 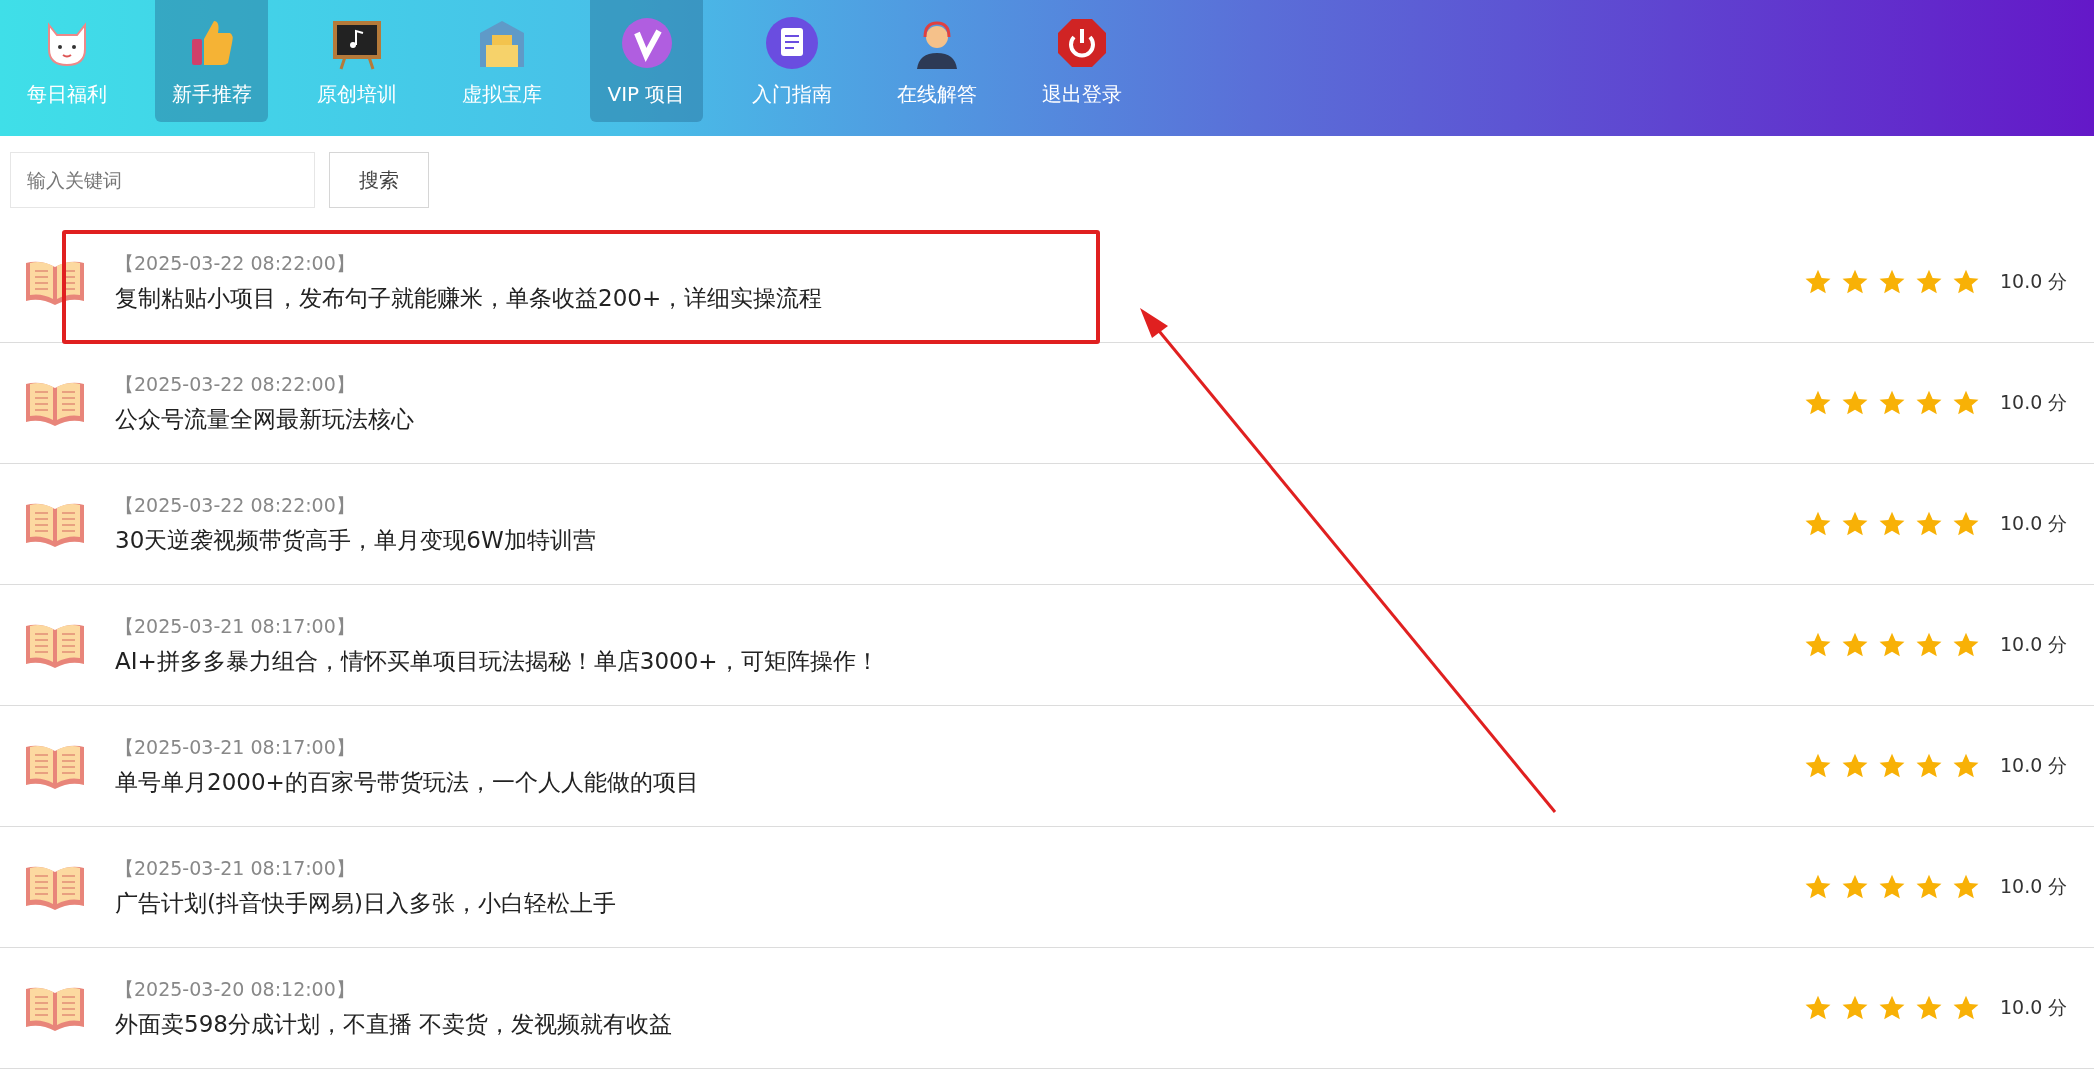 I want to click on document-icon, so click(x=791, y=43).